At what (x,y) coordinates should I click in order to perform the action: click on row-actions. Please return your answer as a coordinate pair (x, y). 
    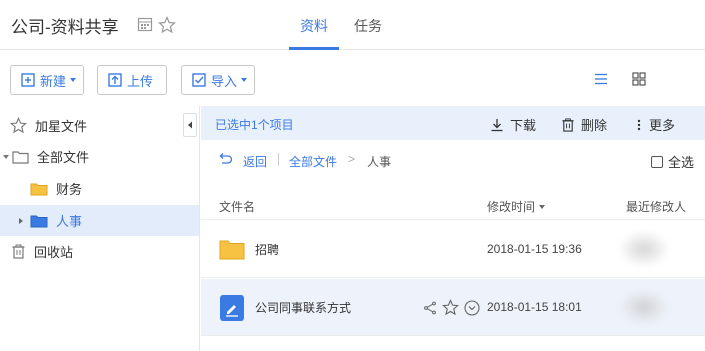
    Looking at the image, I should click on (451, 307).